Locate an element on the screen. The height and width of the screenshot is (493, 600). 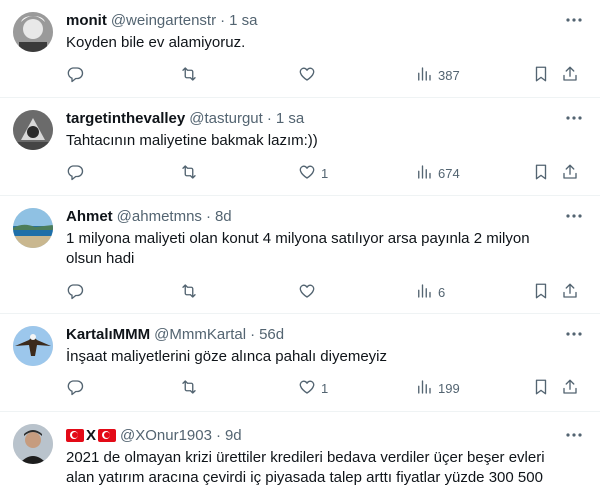
views-count: 674 is located at coordinates (449, 173).